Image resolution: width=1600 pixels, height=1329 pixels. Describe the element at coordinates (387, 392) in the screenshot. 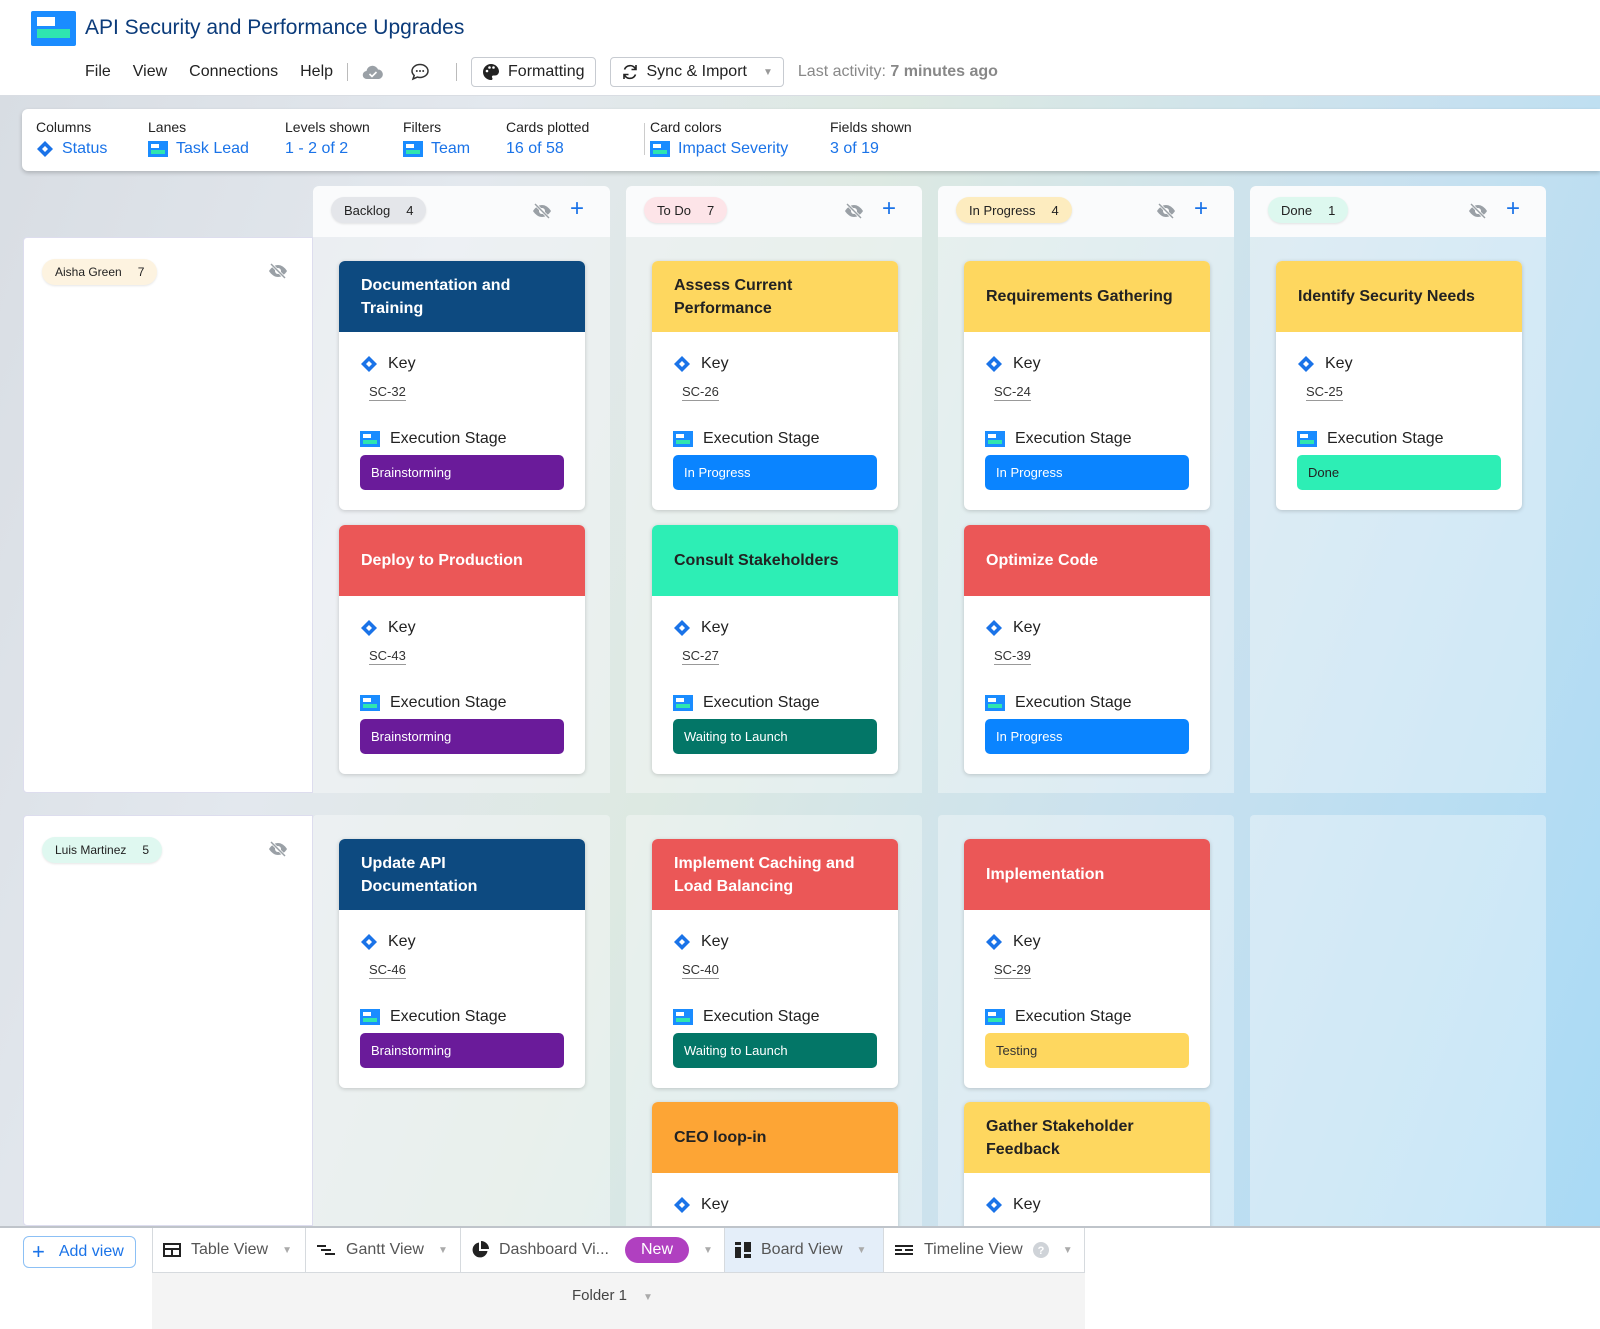

I see `key-value-link: SC-32` at that location.